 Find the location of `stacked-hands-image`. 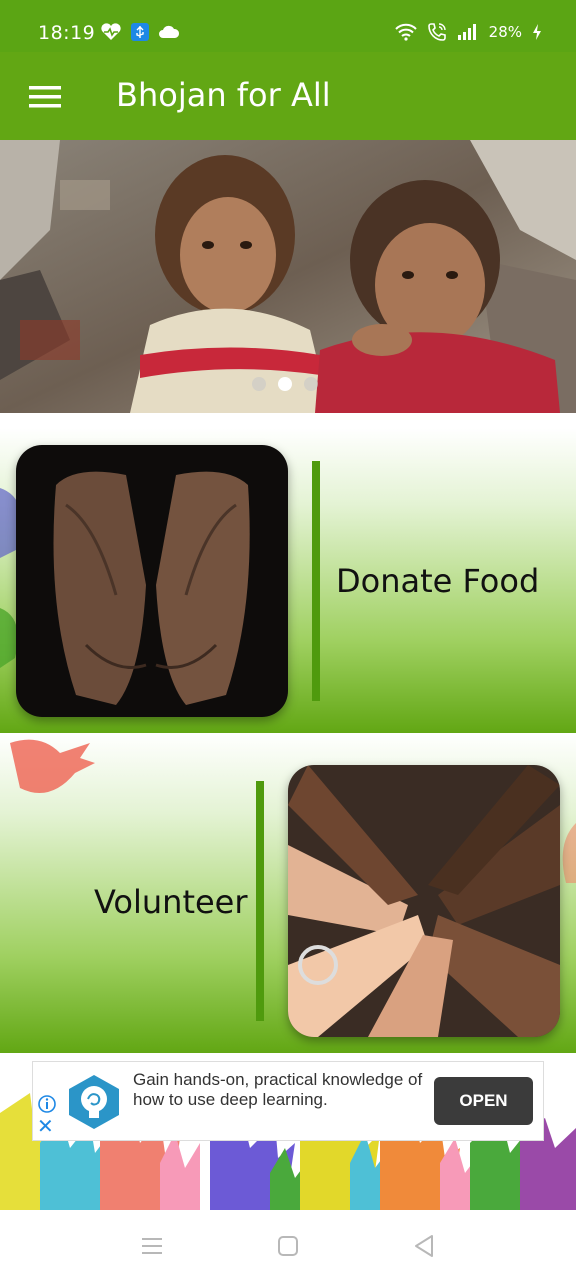

stacked-hands-image is located at coordinates (424, 901).